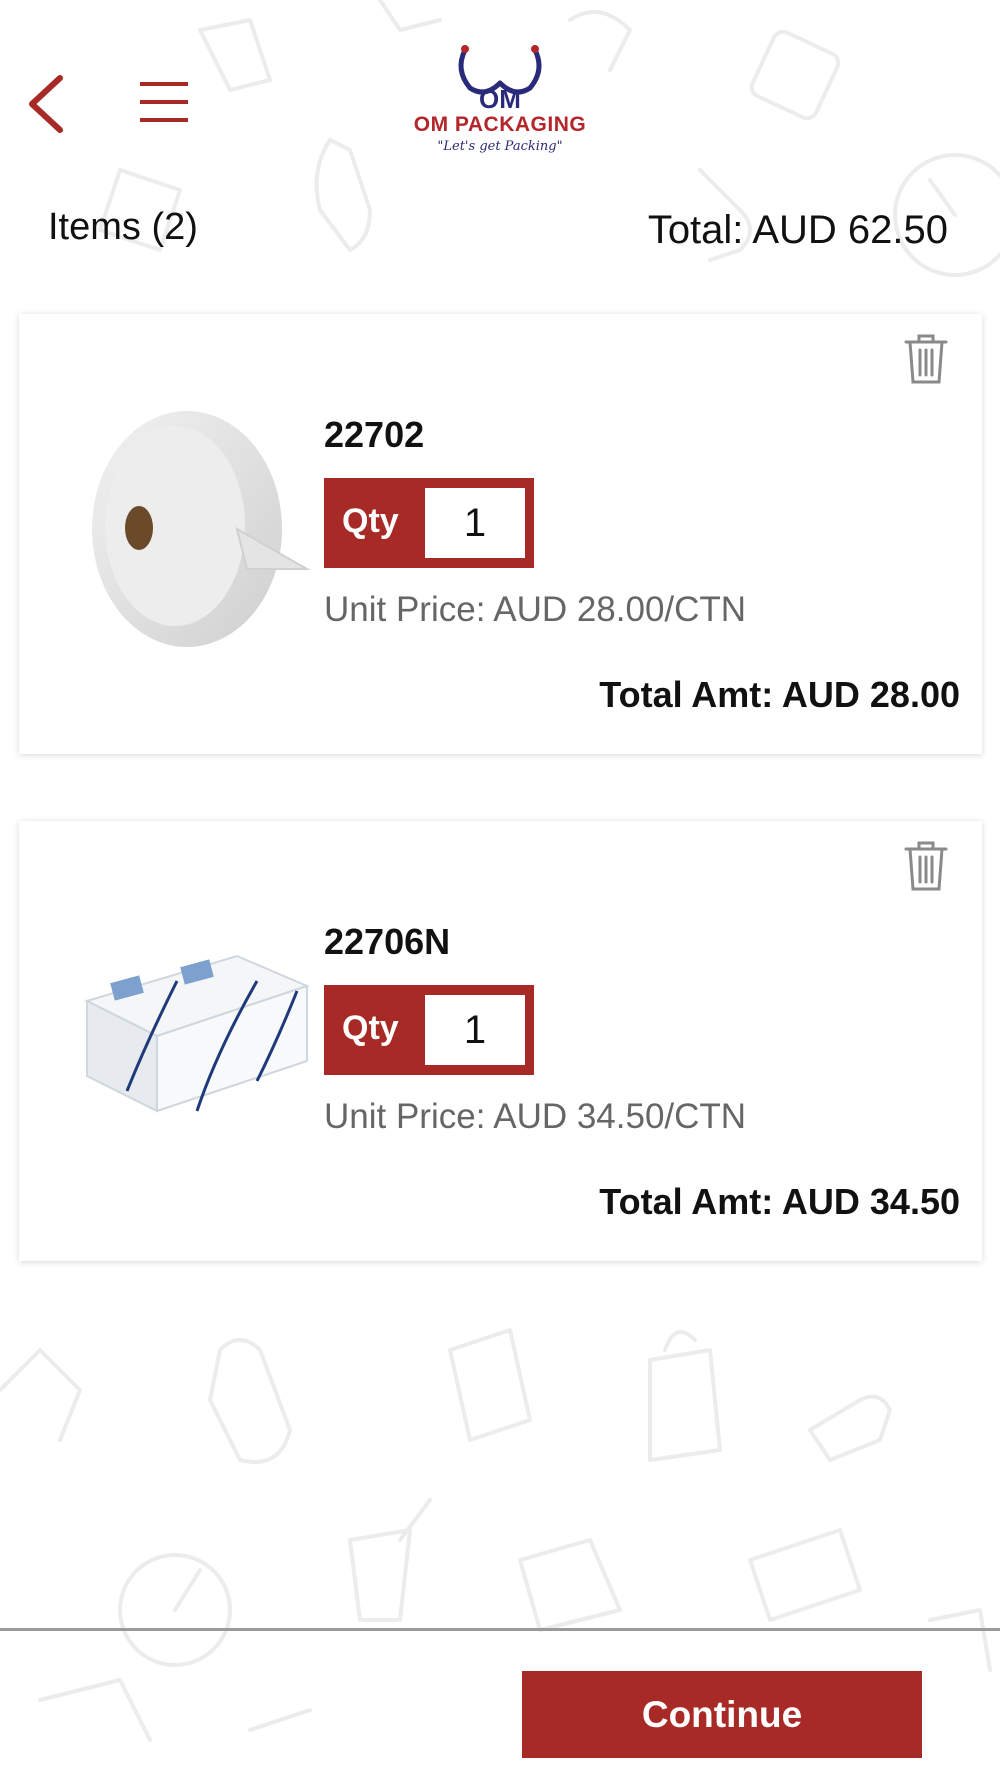 Image resolution: width=1000 pixels, height=1778 pixels. Describe the element at coordinates (722, 1714) in the screenshot. I see `continue-button: Continue` at that location.